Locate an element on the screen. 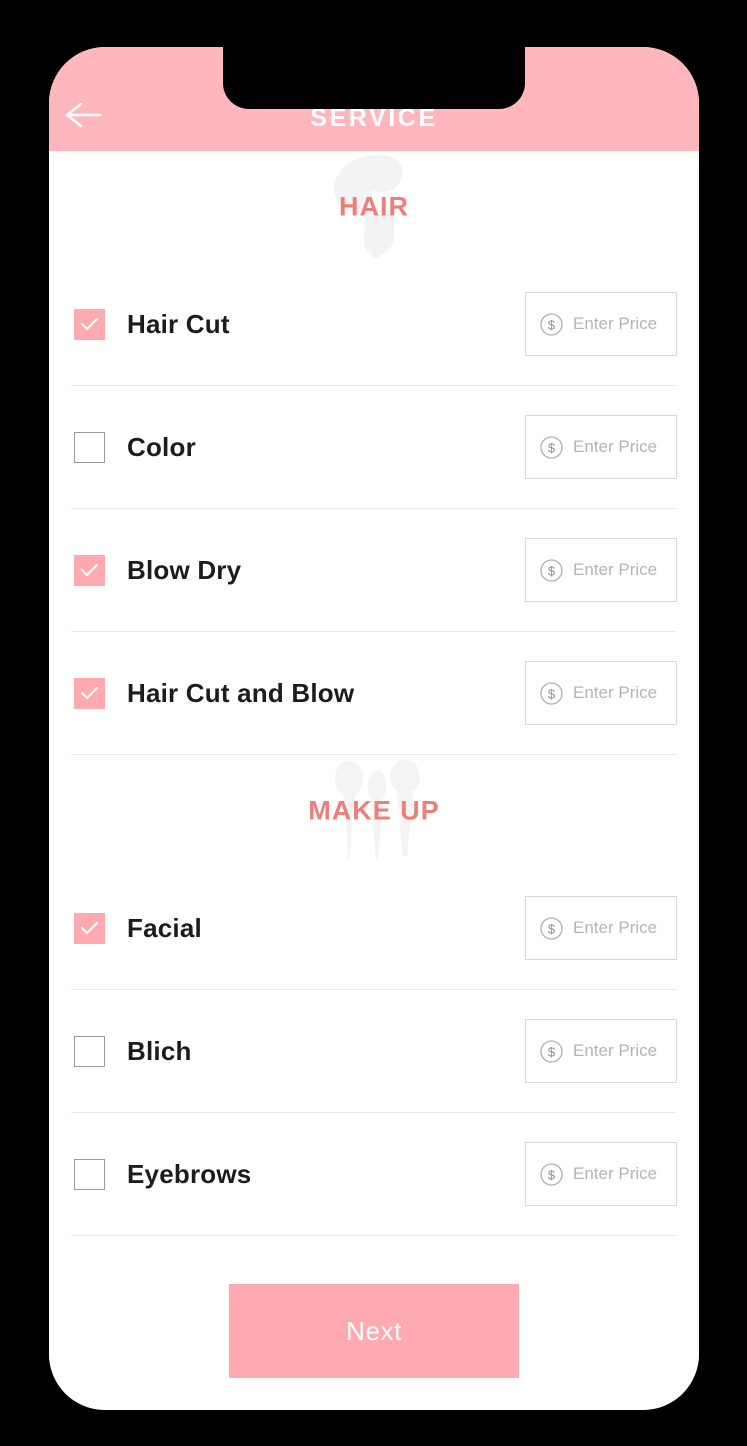 This screenshot has height=1446, width=747. checkbox-hair-cut-and-blow is located at coordinates (89, 693).